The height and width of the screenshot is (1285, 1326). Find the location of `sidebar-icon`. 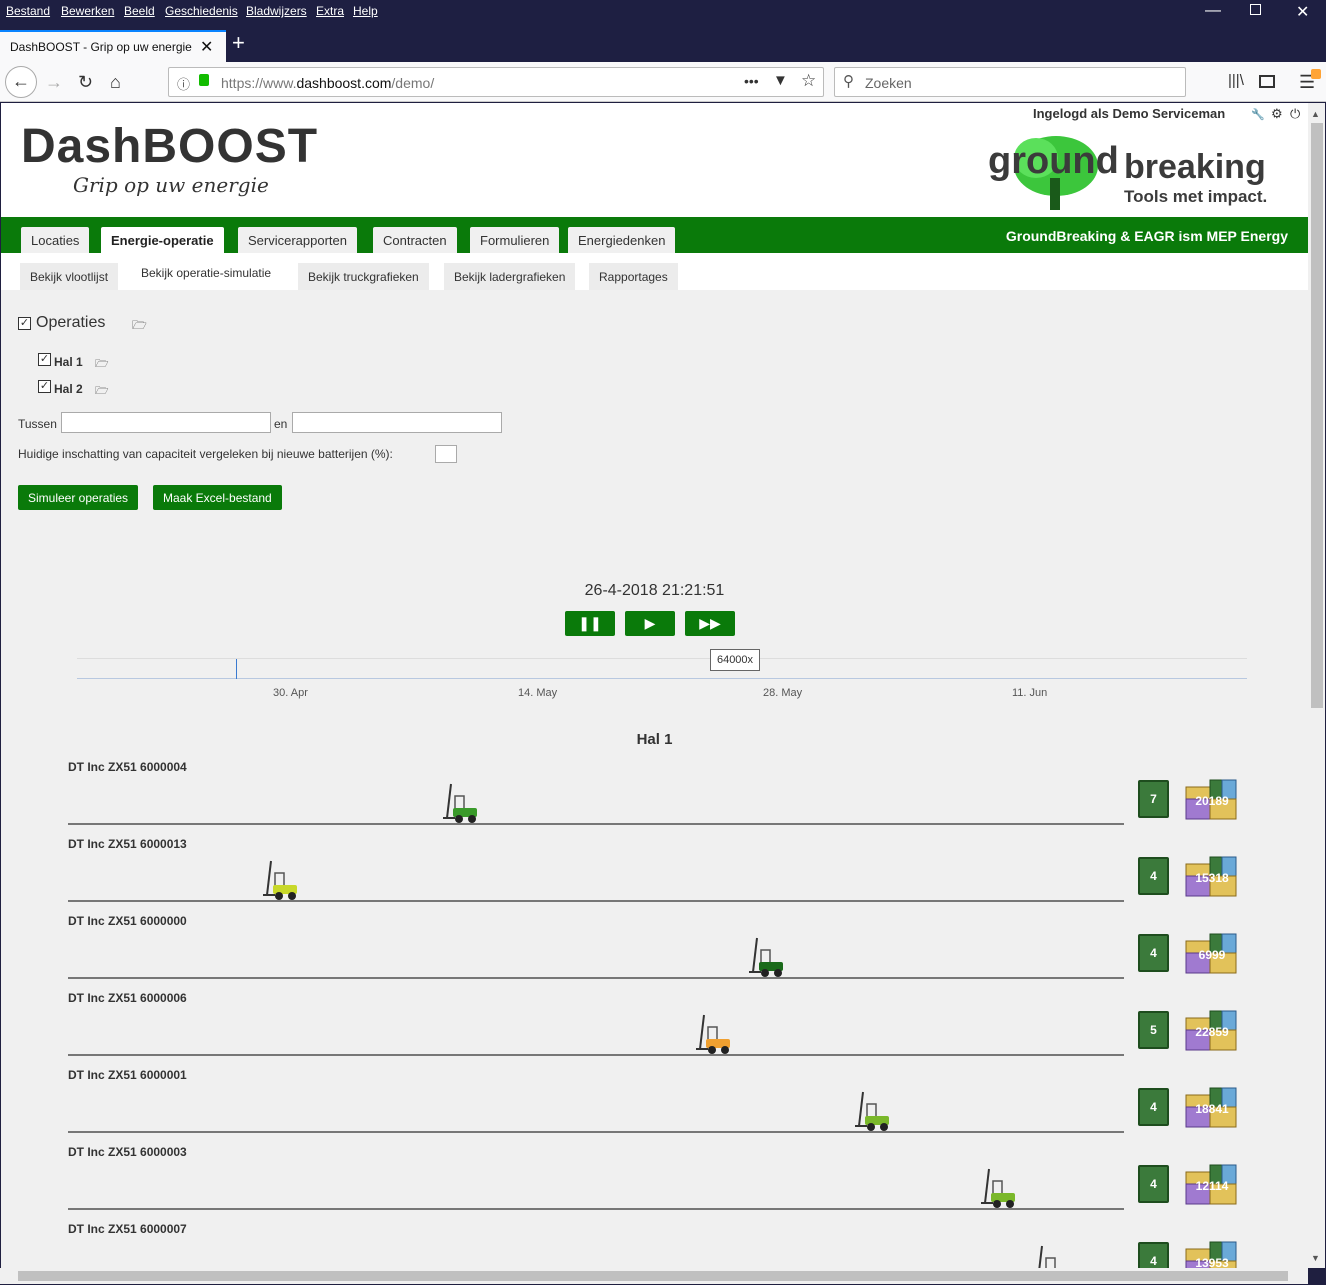

sidebar-icon is located at coordinates (1267, 81).